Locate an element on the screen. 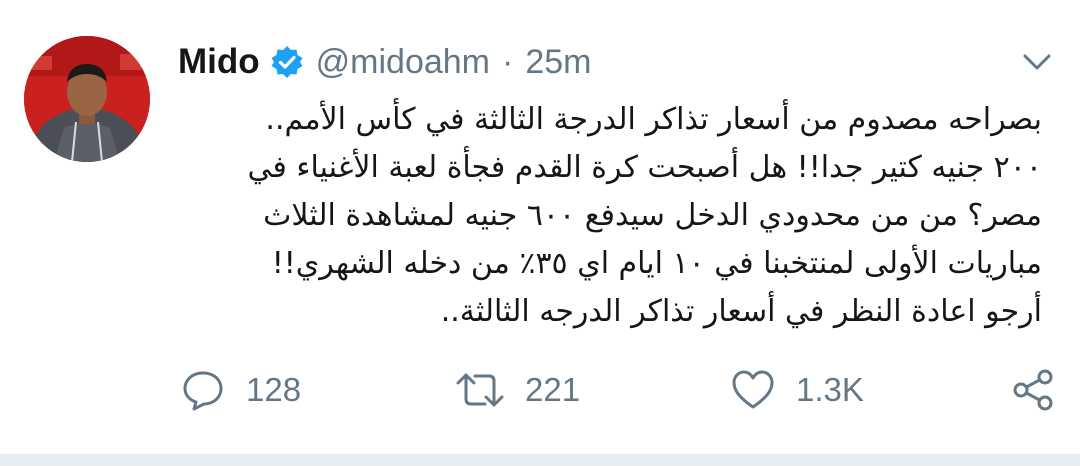 This screenshot has height=466, width=1080. share-icon is located at coordinates (1033, 390).